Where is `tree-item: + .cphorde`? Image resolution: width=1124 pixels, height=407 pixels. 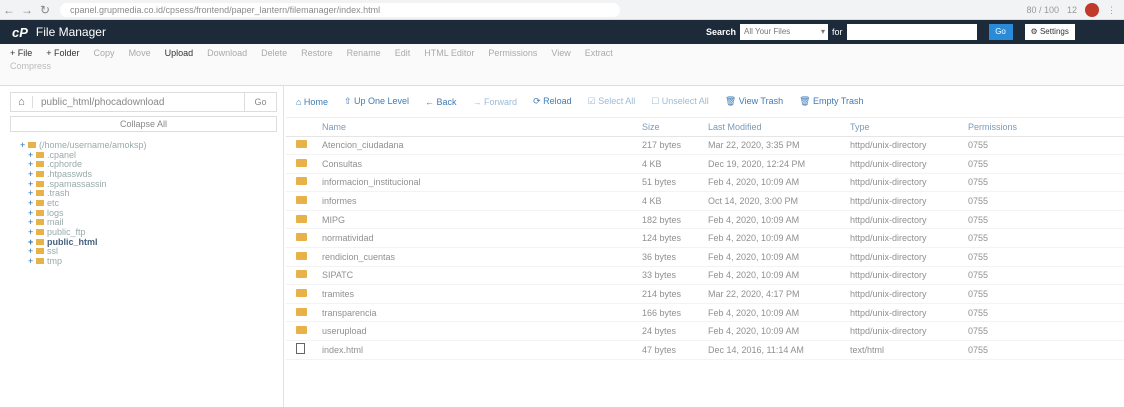
tree-item: + .cphorde is located at coordinates (151, 164).